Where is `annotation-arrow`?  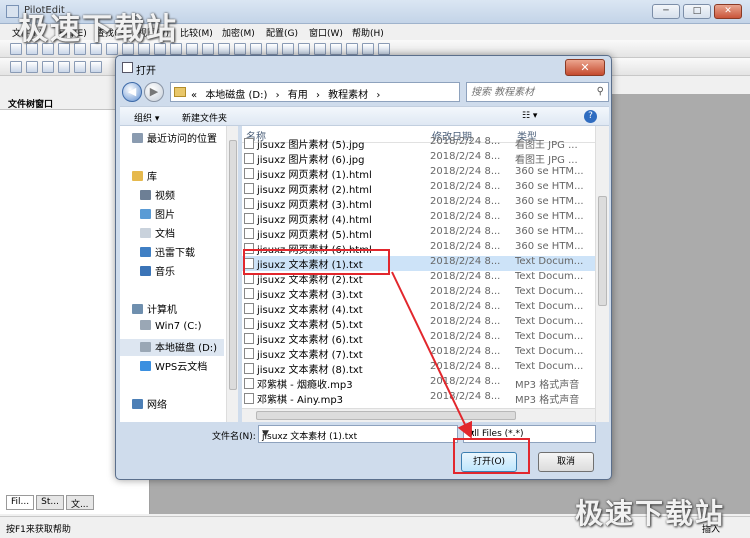 annotation-arrow is located at coordinates (432, 355).